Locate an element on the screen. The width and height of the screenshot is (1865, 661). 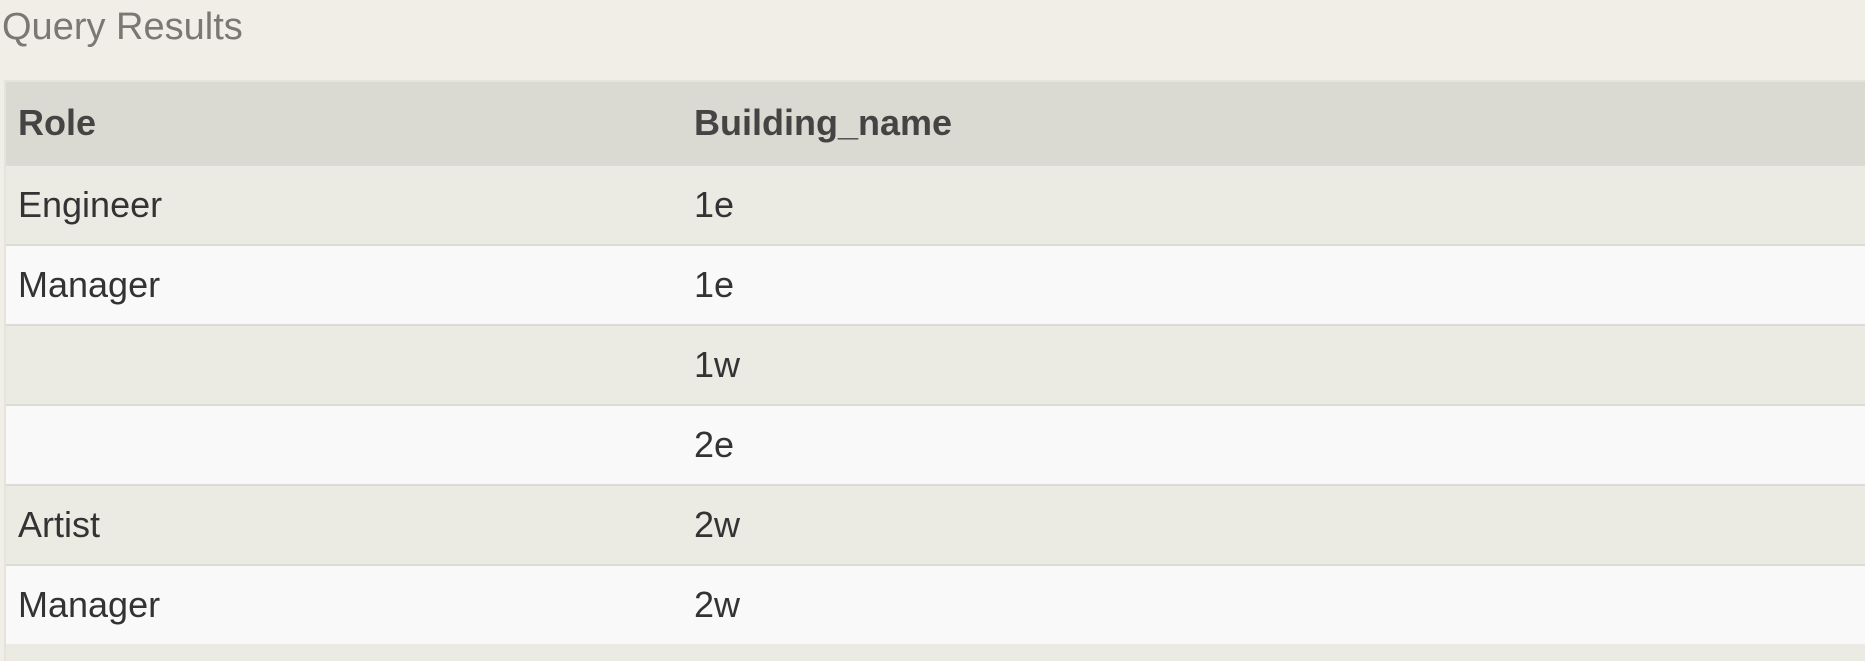
cell-building-name: 2e is located at coordinates (1273, 444).